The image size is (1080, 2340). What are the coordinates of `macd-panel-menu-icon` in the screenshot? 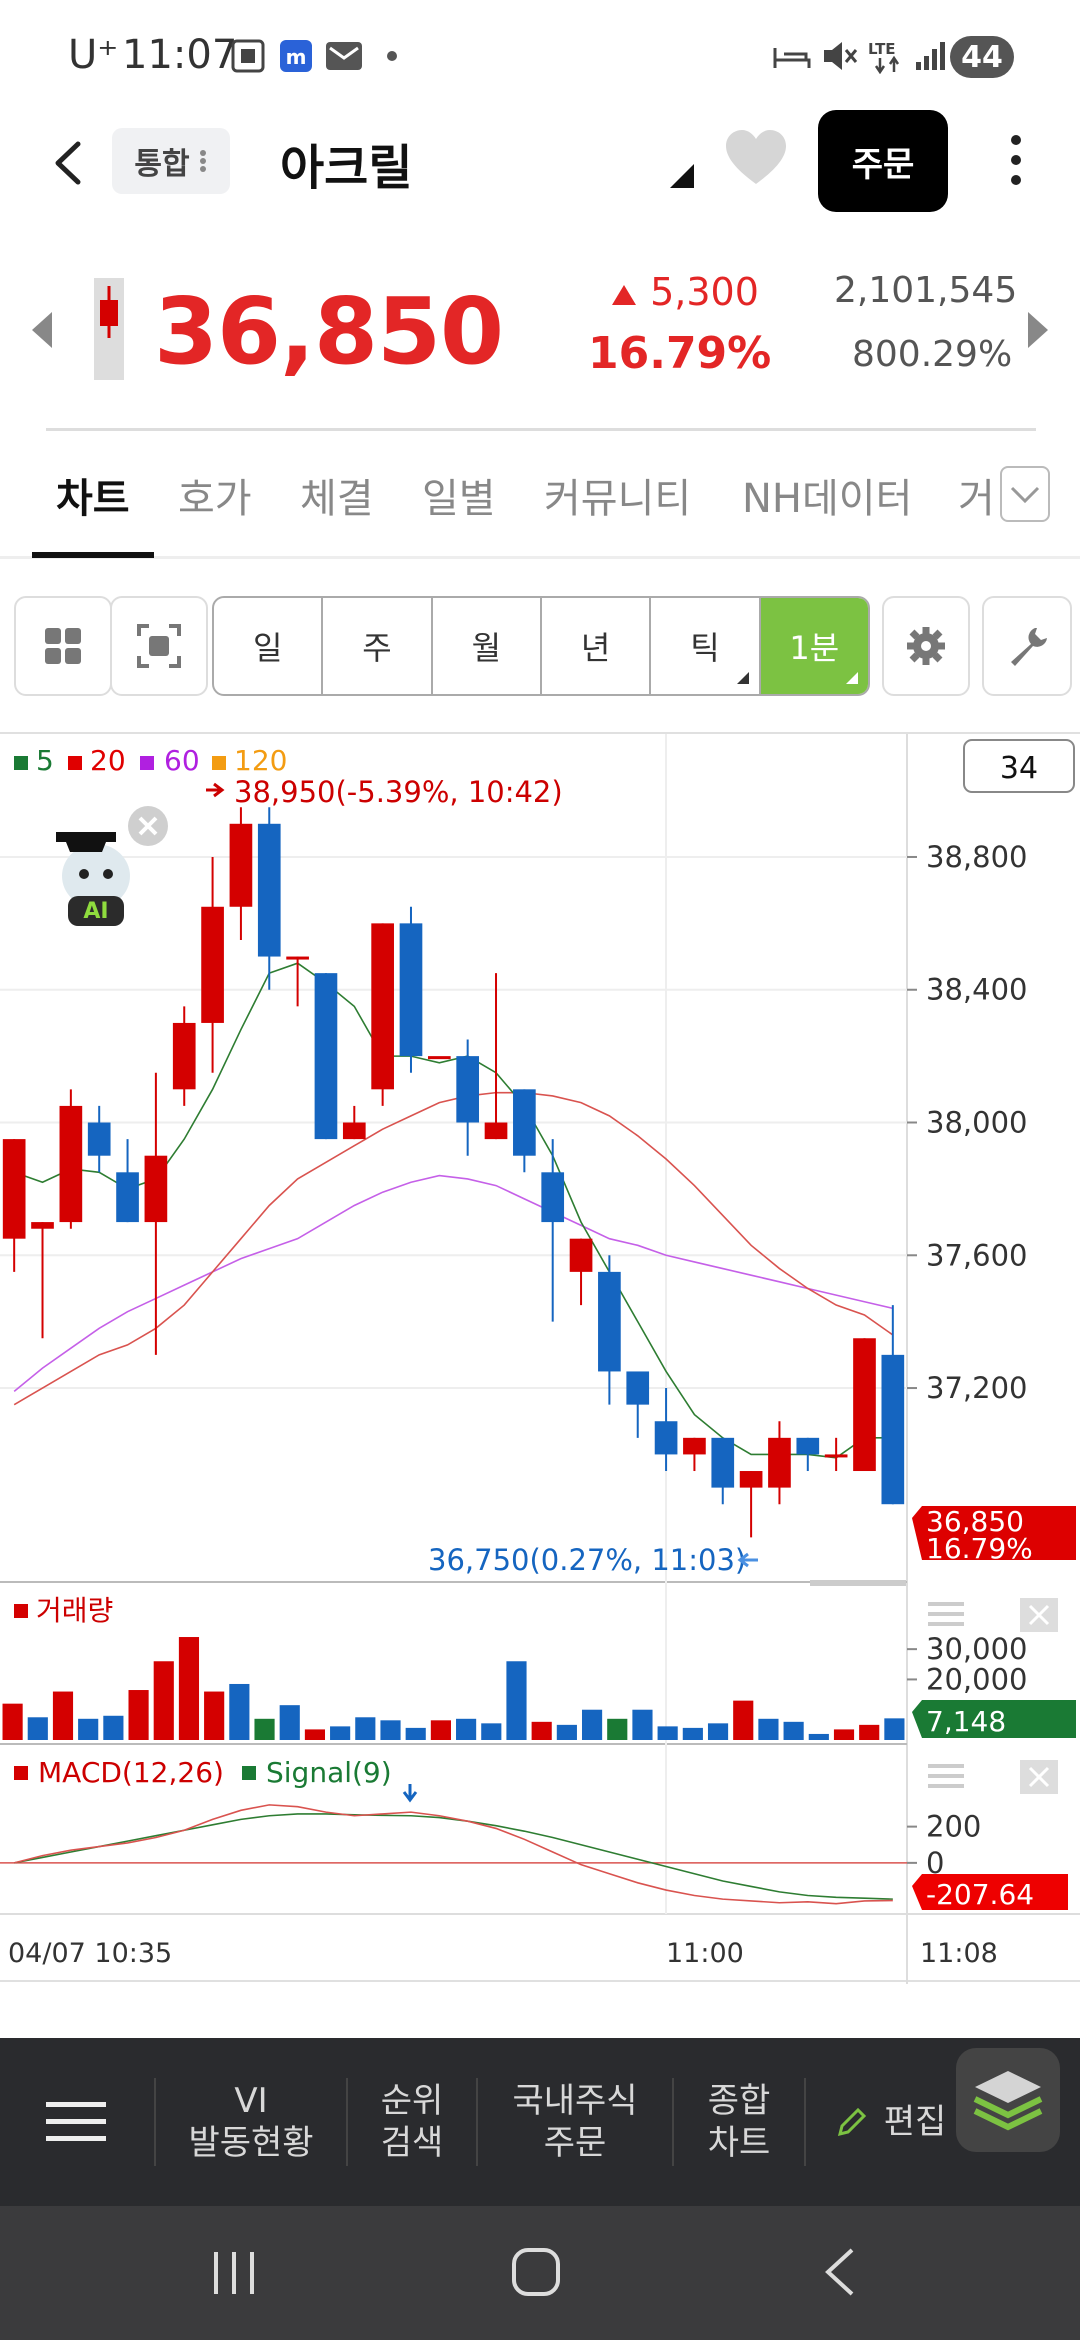 It's located at (946, 1776).